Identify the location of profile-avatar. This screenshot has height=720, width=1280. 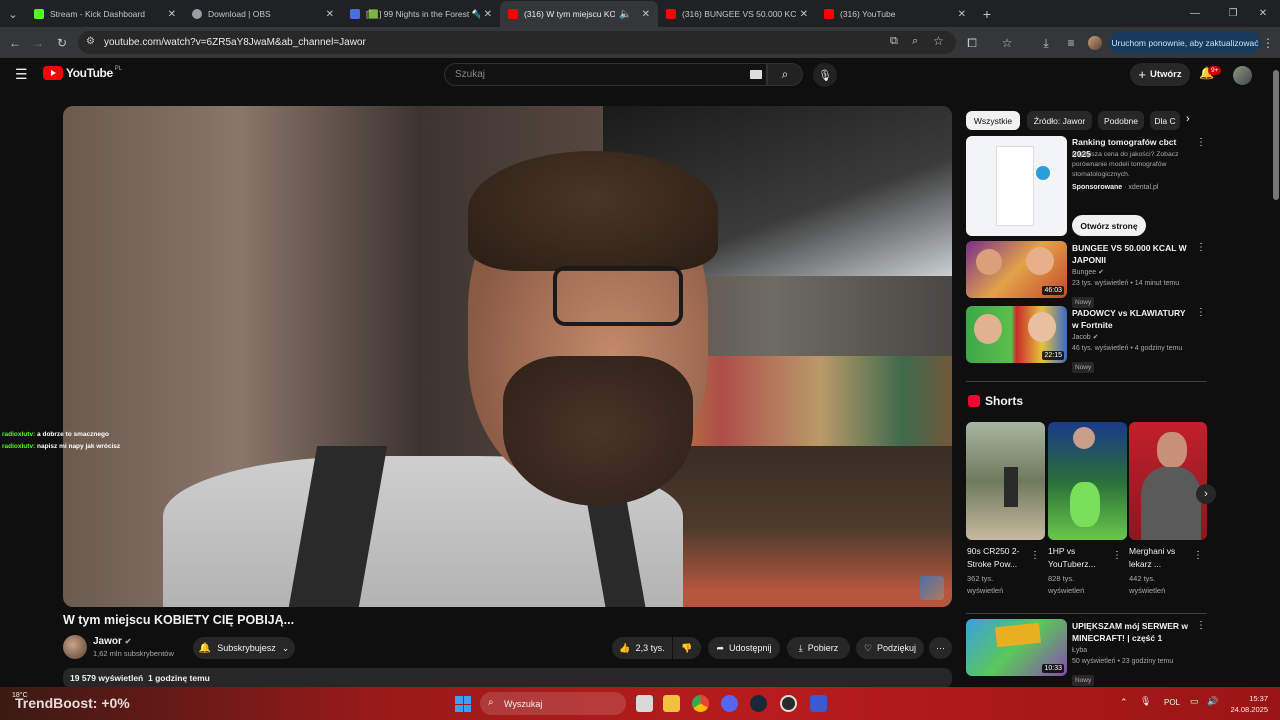
(1095, 43).